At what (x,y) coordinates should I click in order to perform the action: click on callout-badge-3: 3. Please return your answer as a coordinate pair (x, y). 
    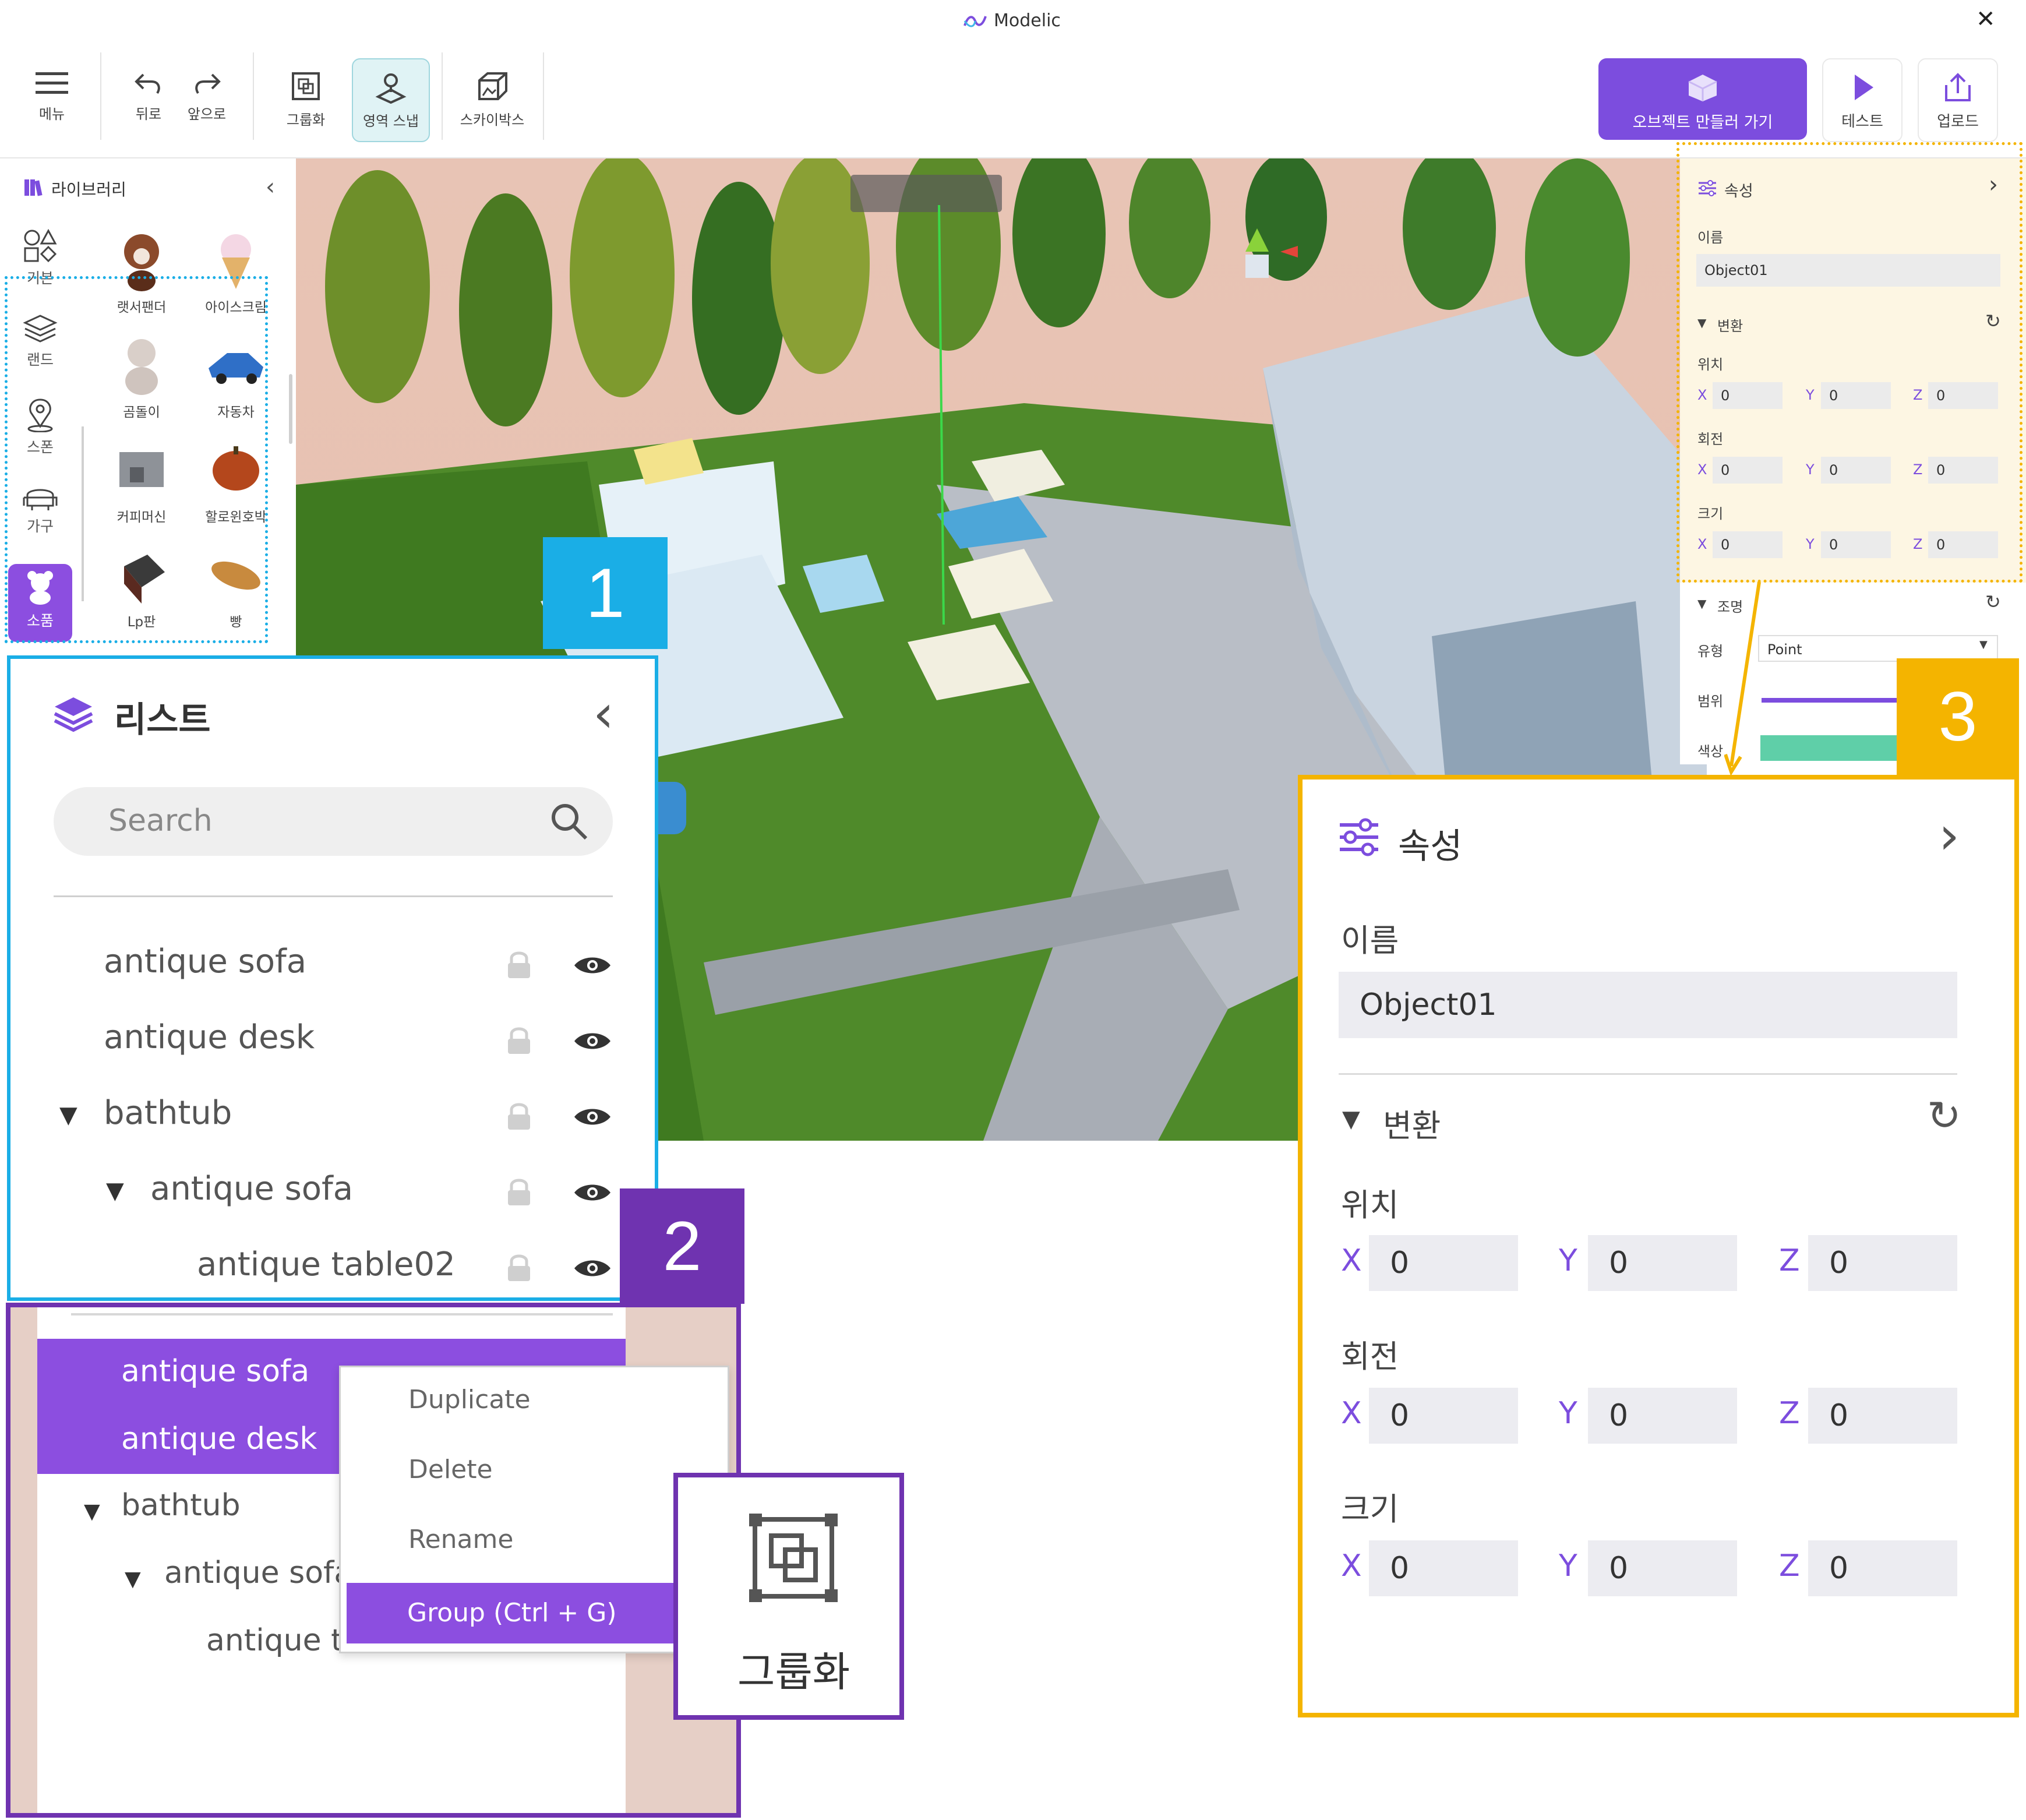
    Looking at the image, I should click on (1958, 716).